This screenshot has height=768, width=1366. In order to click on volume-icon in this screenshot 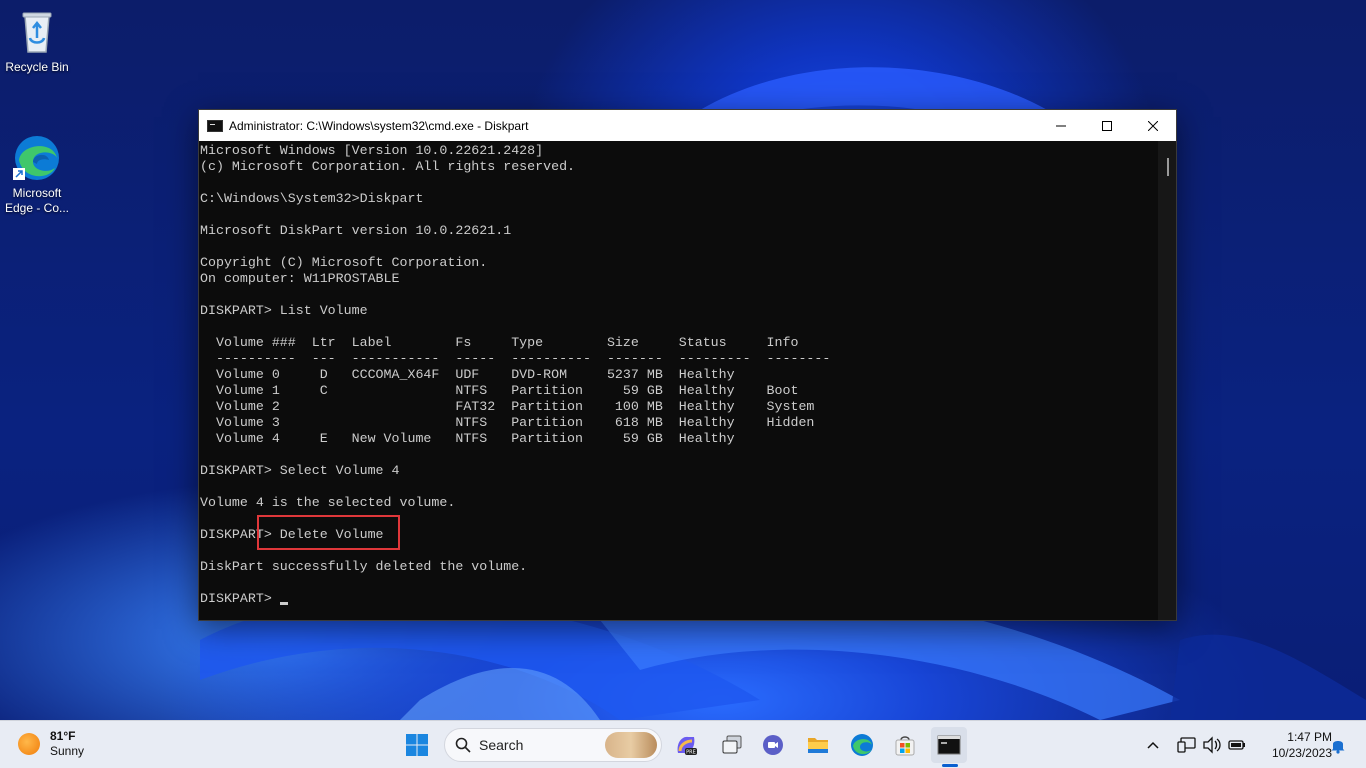, I will do `click(1212, 745)`.